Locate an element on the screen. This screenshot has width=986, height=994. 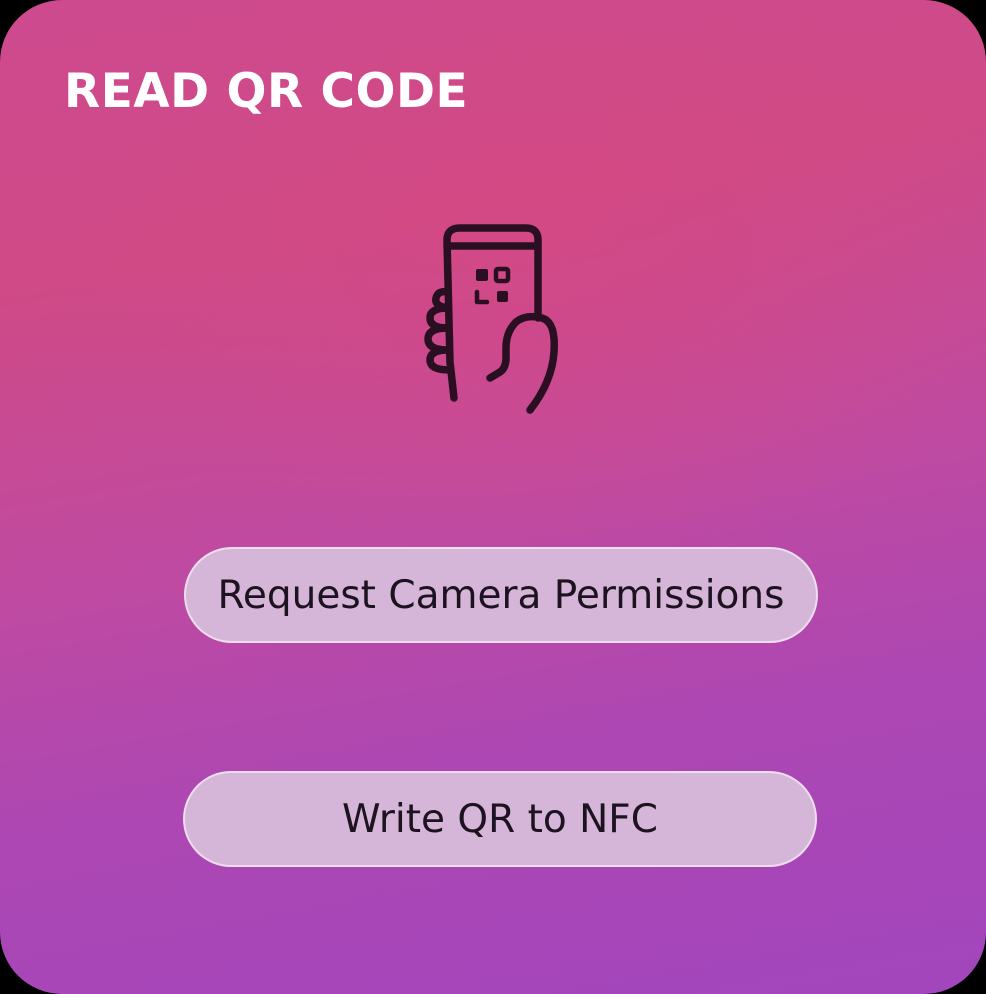
page-title: READ QR CODE is located at coordinates (266, 91).